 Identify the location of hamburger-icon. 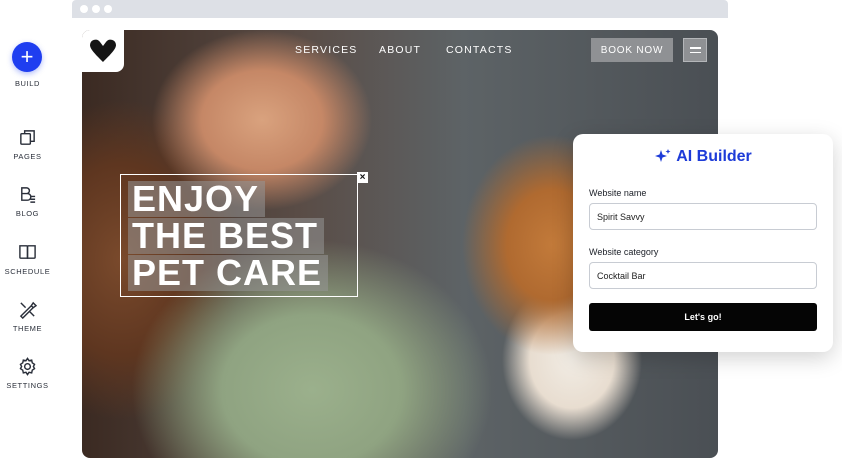
(695, 48).